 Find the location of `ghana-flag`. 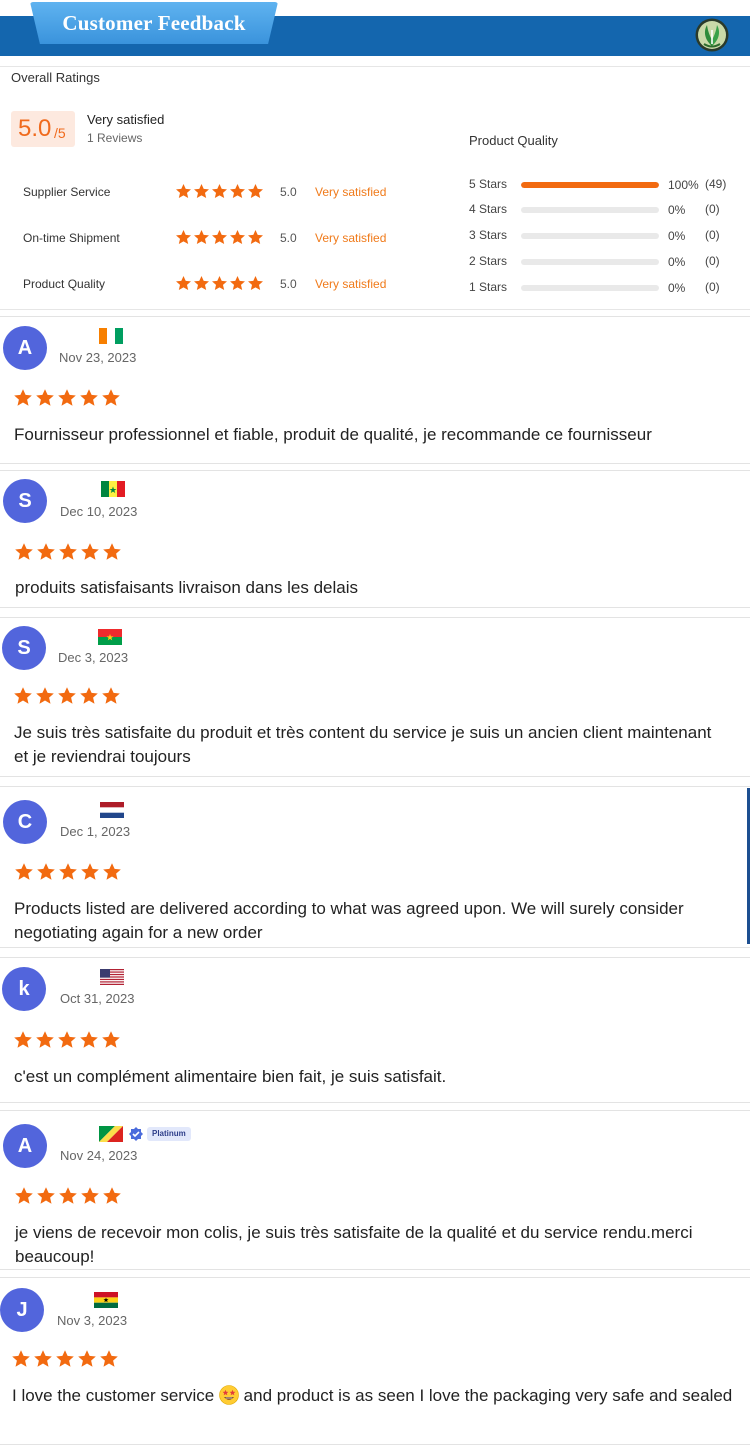

ghana-flag is located at coordinates (106, 1300).